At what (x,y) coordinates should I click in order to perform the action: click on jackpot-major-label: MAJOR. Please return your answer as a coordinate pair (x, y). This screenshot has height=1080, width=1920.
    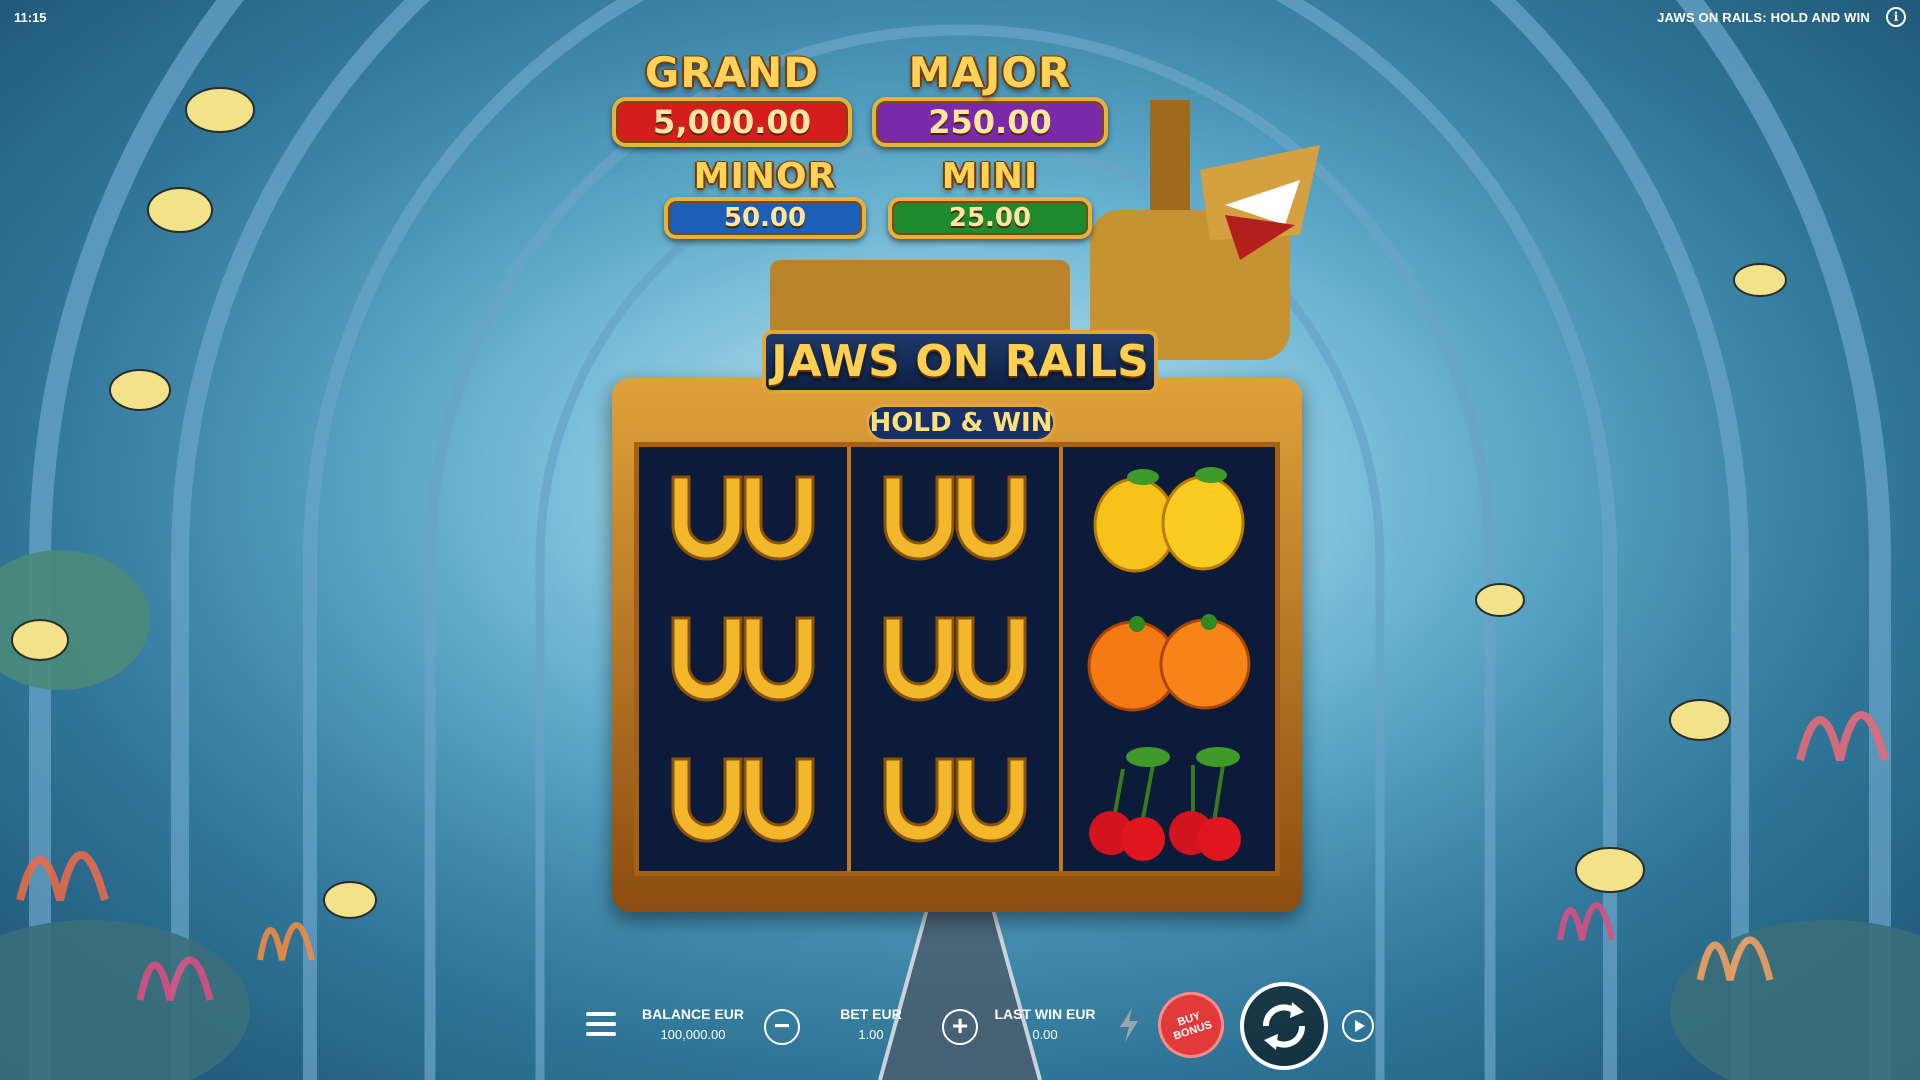
    Looking at the image, I should click on (990, 72).